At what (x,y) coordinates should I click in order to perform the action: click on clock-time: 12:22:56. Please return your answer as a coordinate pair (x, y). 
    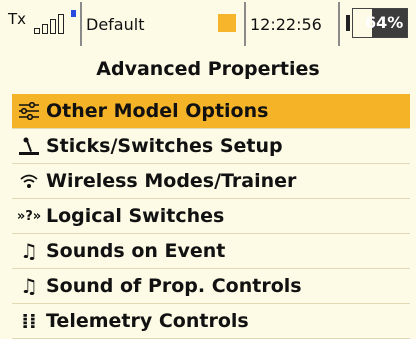
    Looking at the image, I should click on (286, 24).